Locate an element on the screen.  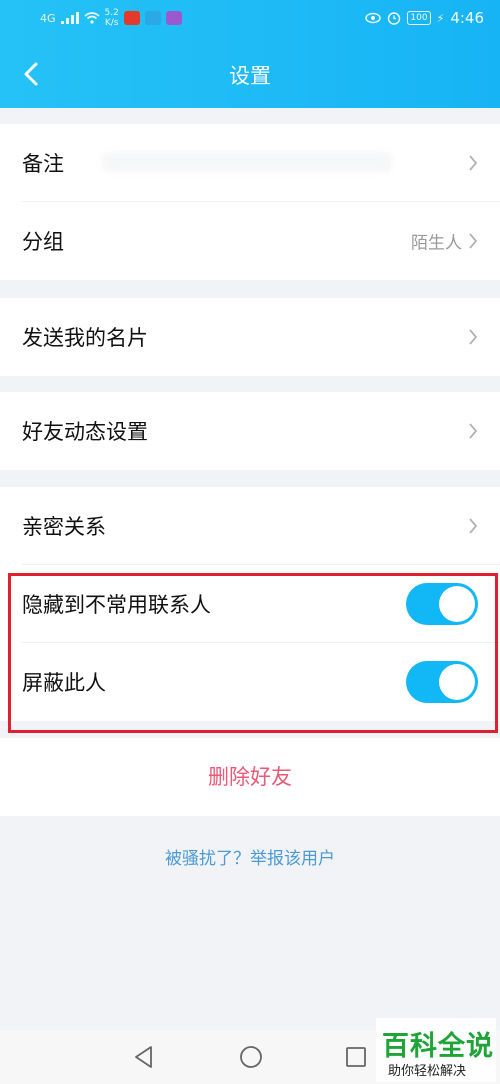
watermark-subtitle: 助你轻松解决 is located at coordinates (427, 1071).